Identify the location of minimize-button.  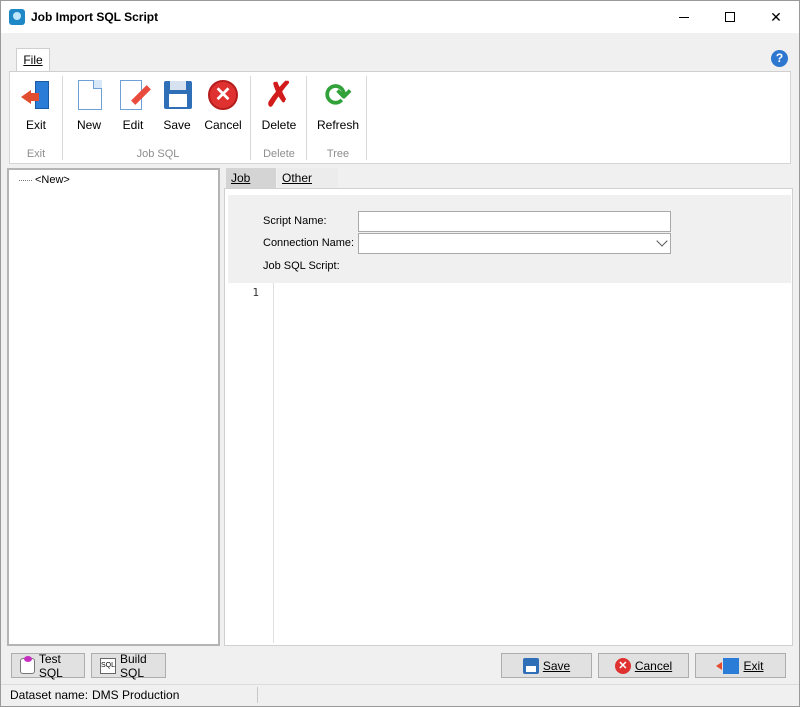
(684, 17).